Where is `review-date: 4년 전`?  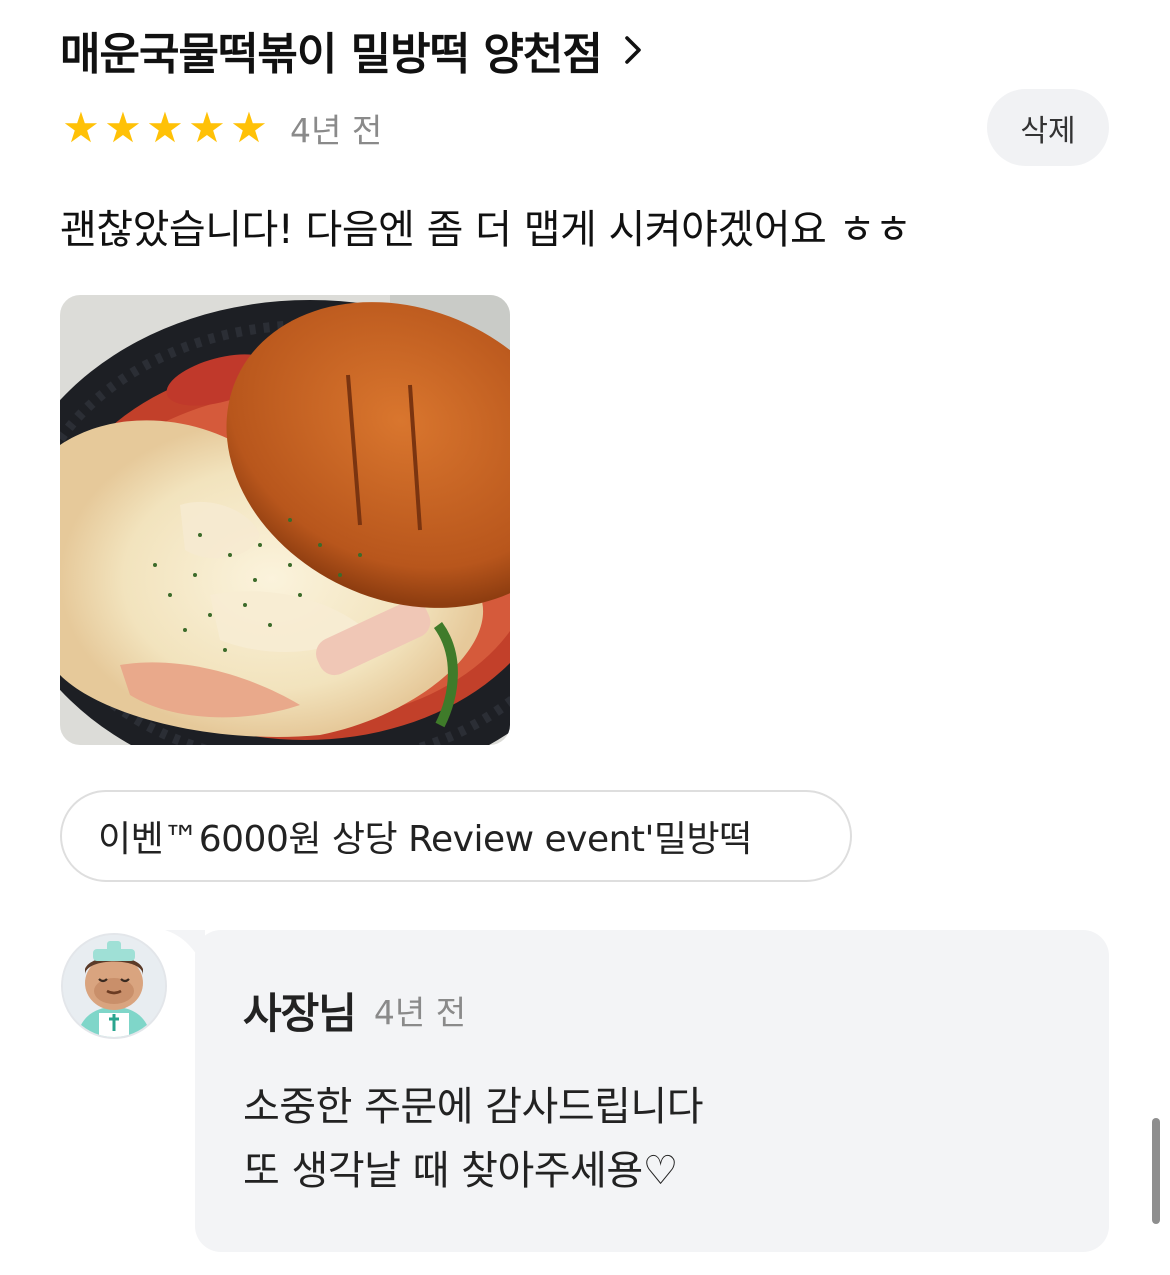
review-date: 4년 전 is located at coordinates (336, 130).